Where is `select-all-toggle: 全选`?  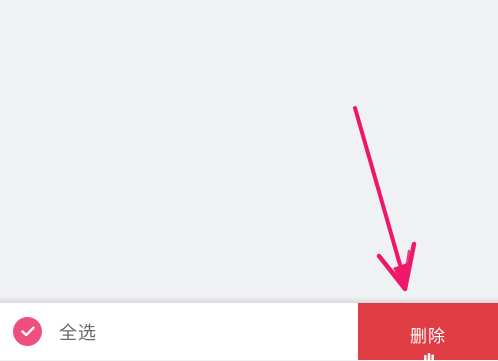
select-all-toggle: 全选 is located at coordinates (179, 331).